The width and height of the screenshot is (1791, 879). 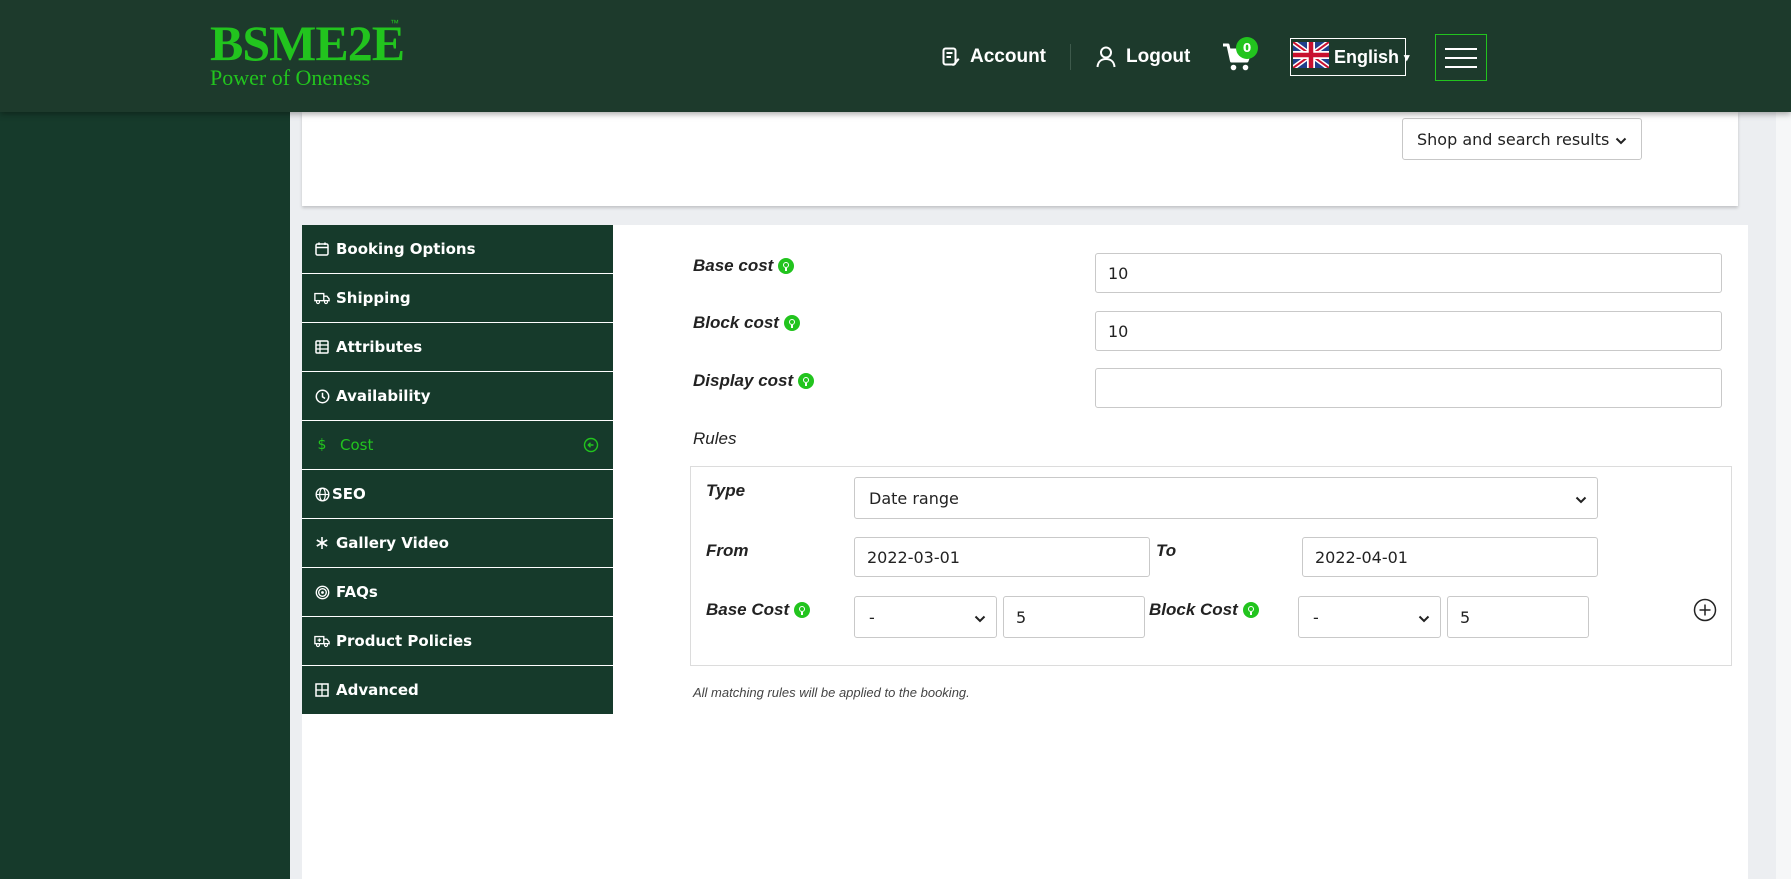 I want to click on user-icon, so click(x=1106, y=57).